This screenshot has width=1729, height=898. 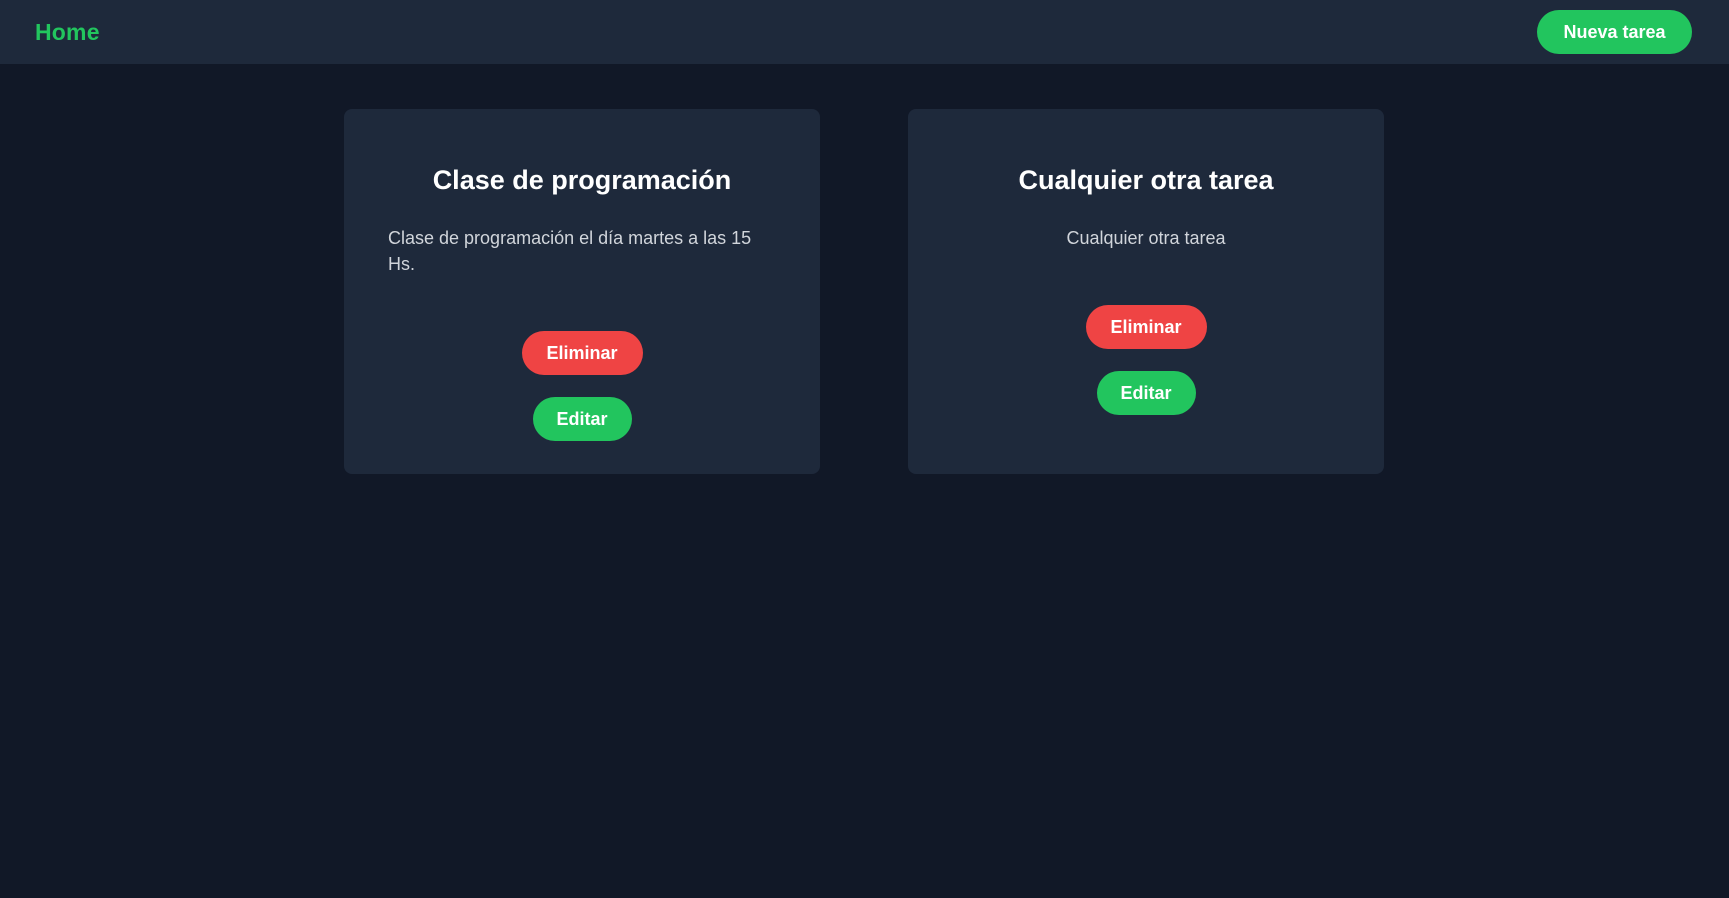 I want to click on new-task-button: Nueva tarea, so click(x=1614, y=32).